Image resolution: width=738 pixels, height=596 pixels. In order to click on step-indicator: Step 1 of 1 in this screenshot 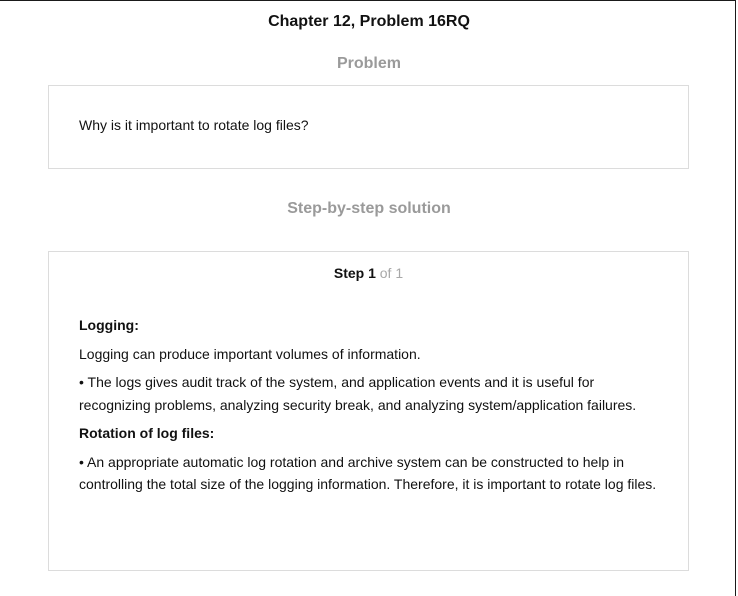, I will do `click(368, 273)`.